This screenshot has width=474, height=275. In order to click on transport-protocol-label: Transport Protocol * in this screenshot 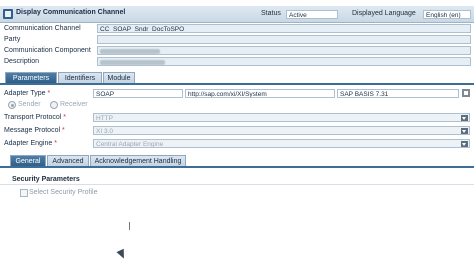, I will do `click(35, 117)`.